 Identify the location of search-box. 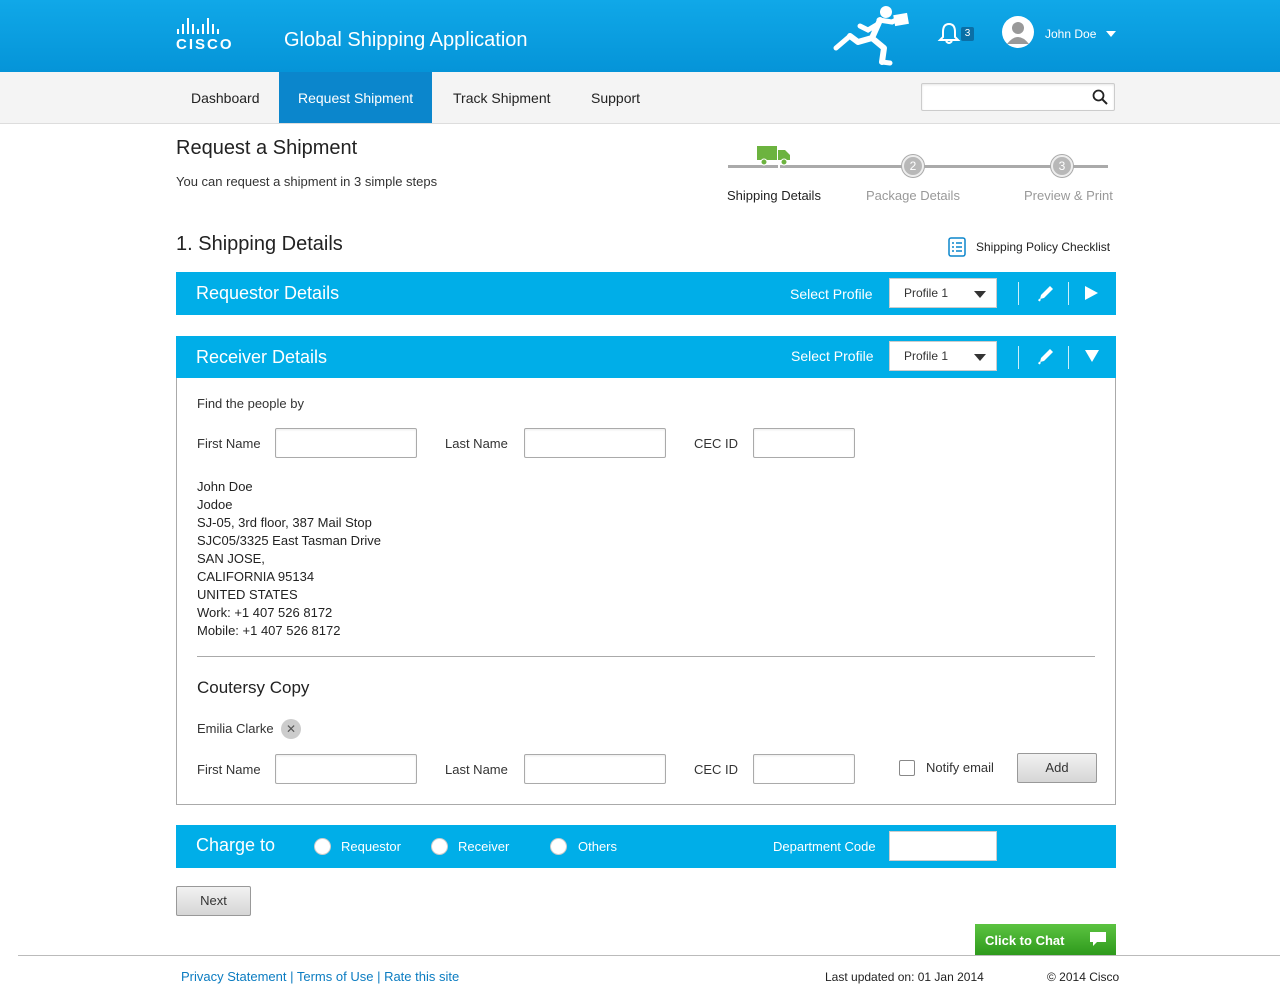
(1018, 97).